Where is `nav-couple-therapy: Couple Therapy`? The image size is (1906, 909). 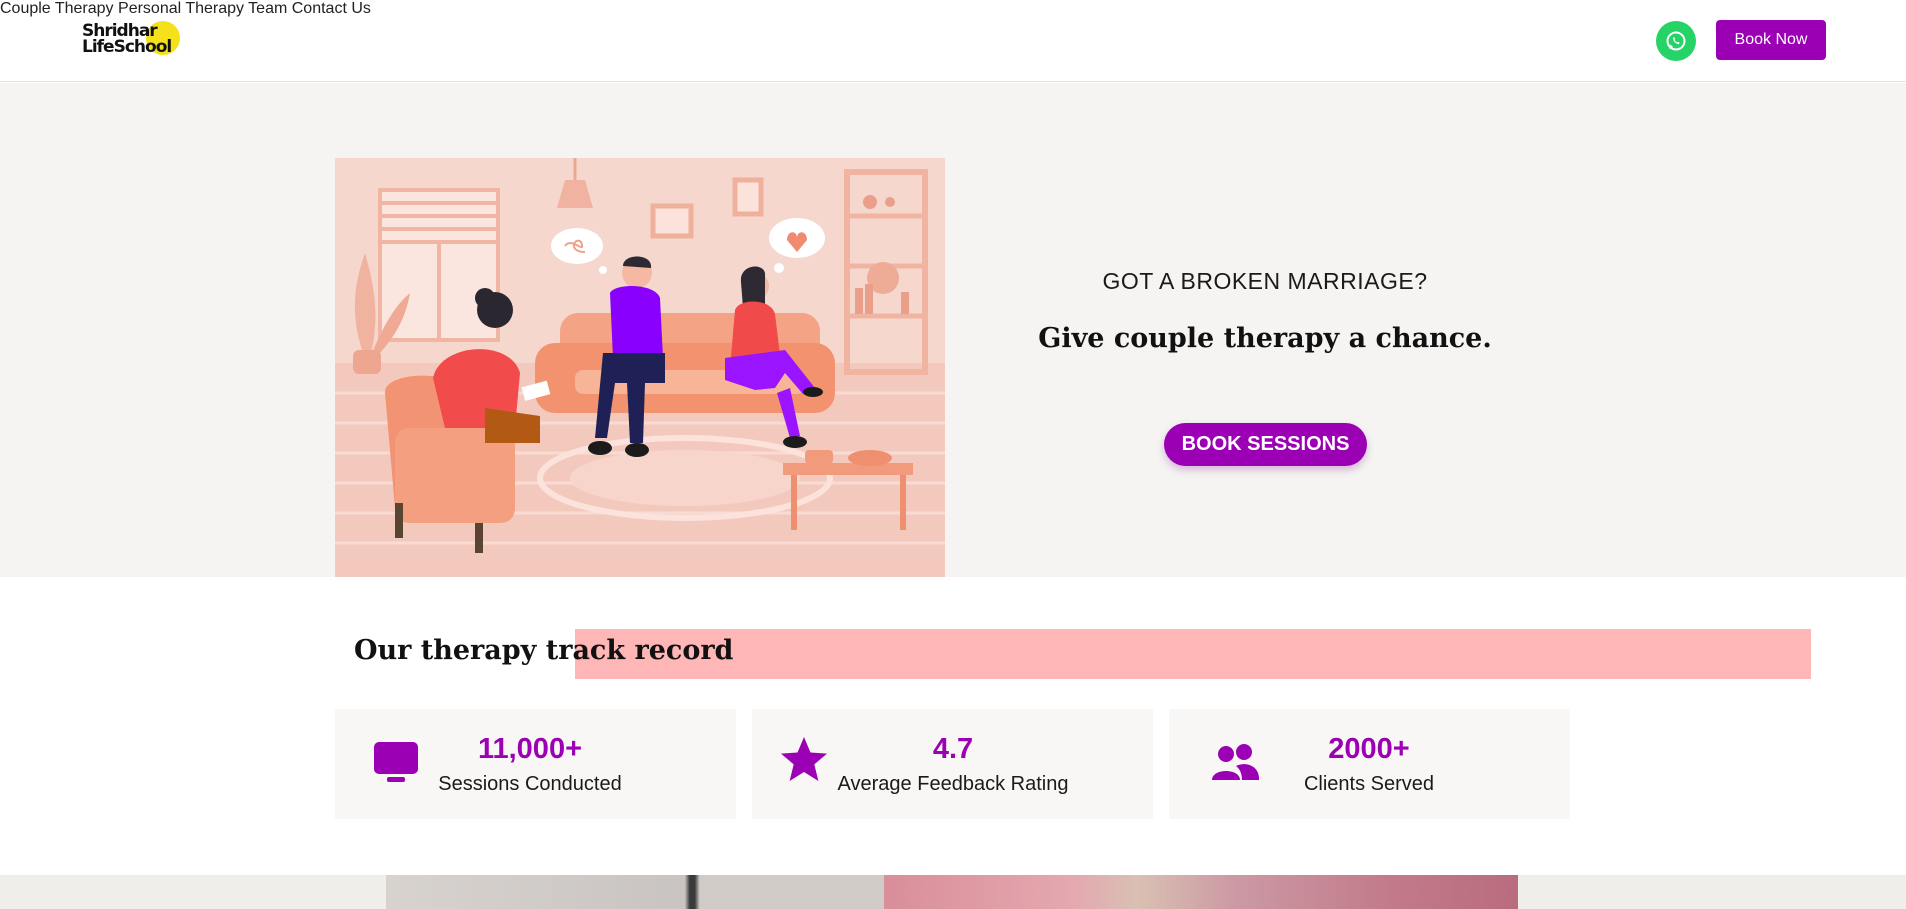
nav-couple-therapy: Couple Therapy is located at coordinates (57, 8).